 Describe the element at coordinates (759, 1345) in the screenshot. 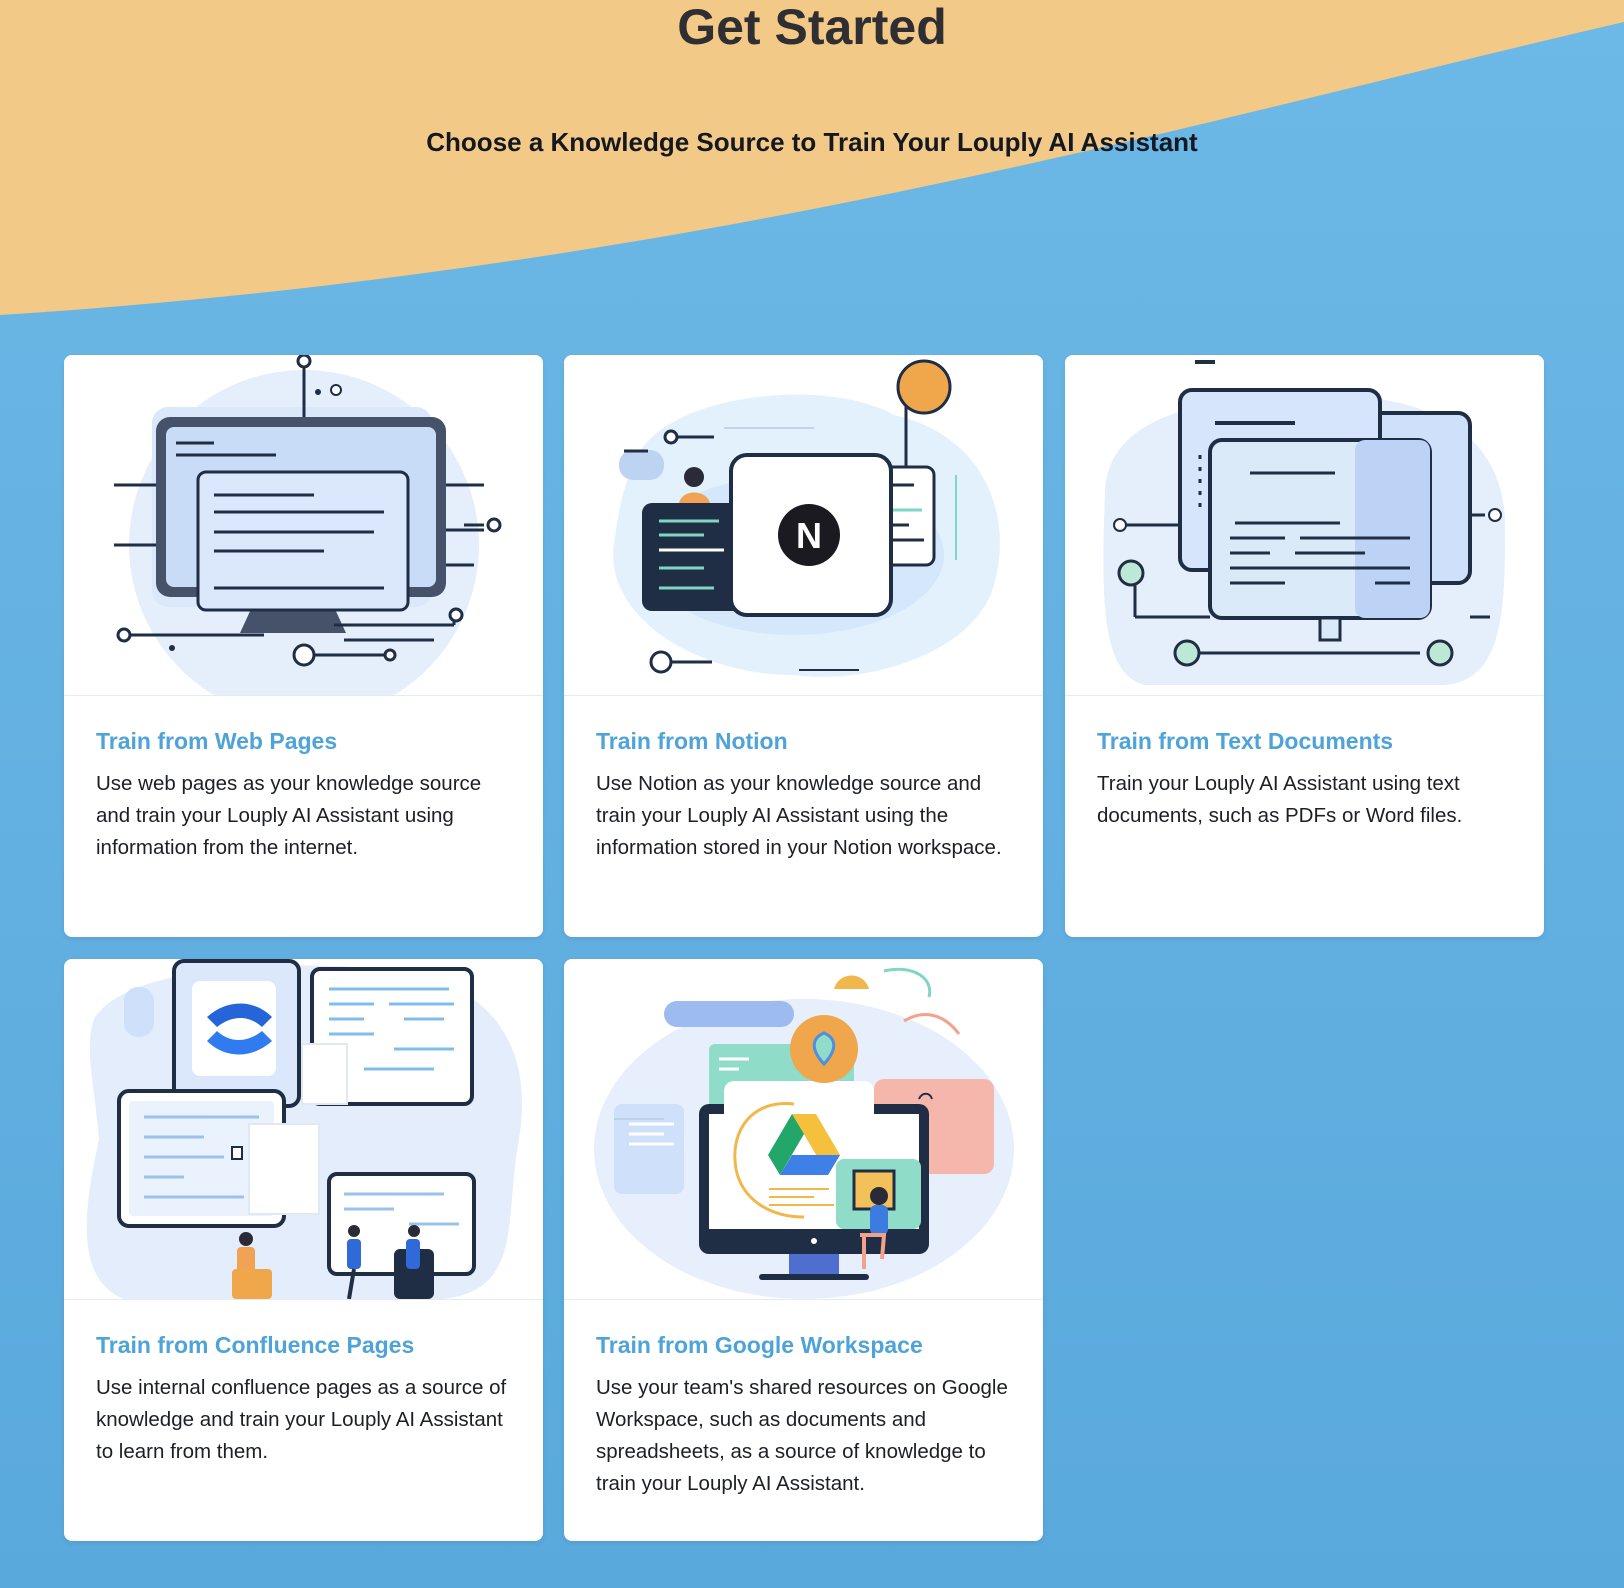

I see `card-title: Train from Google Workspace` at that location.